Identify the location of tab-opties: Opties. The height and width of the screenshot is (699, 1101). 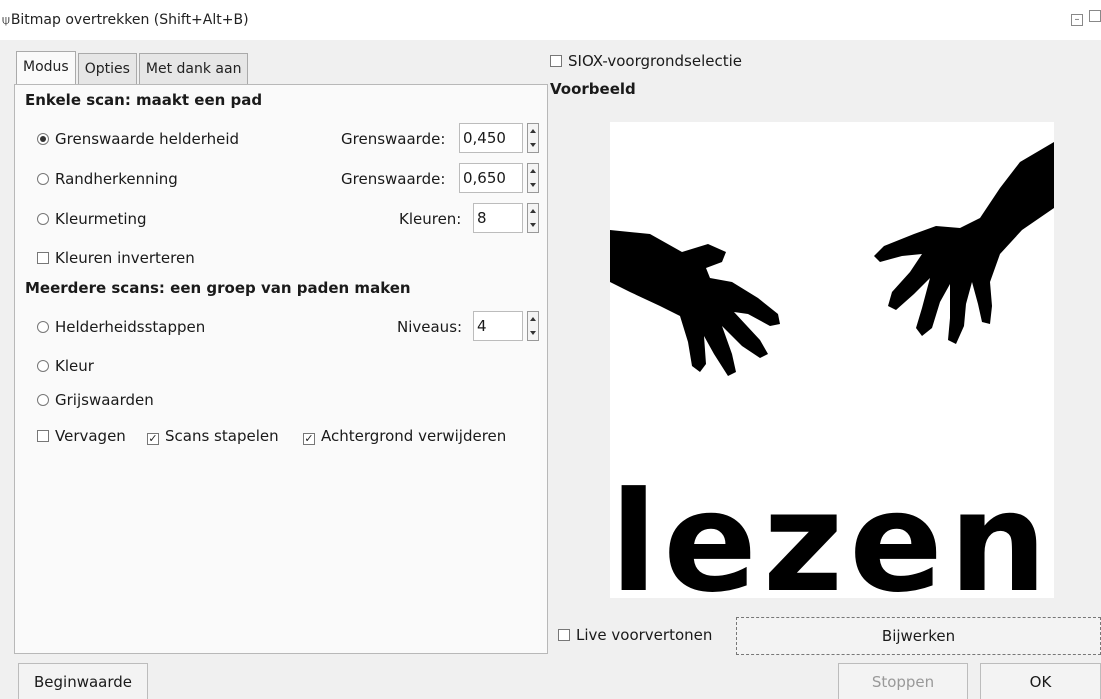
(107, 69).